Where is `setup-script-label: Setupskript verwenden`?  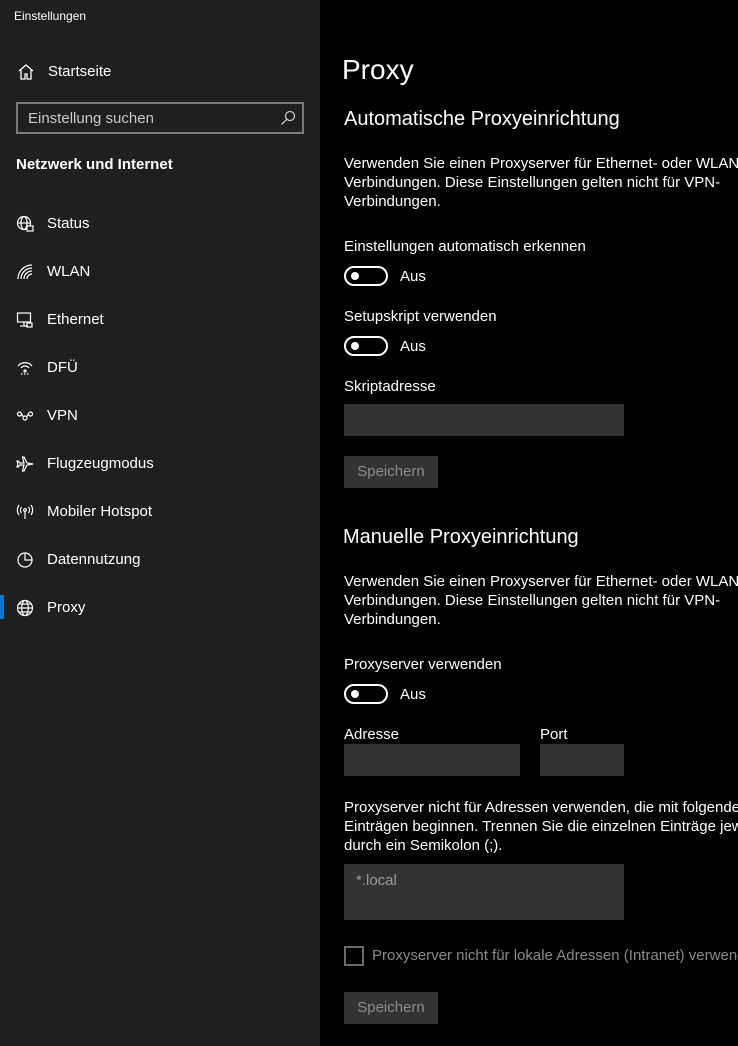 setup-script-label: Setupskript verwenden is located at coordinates (420, 316).